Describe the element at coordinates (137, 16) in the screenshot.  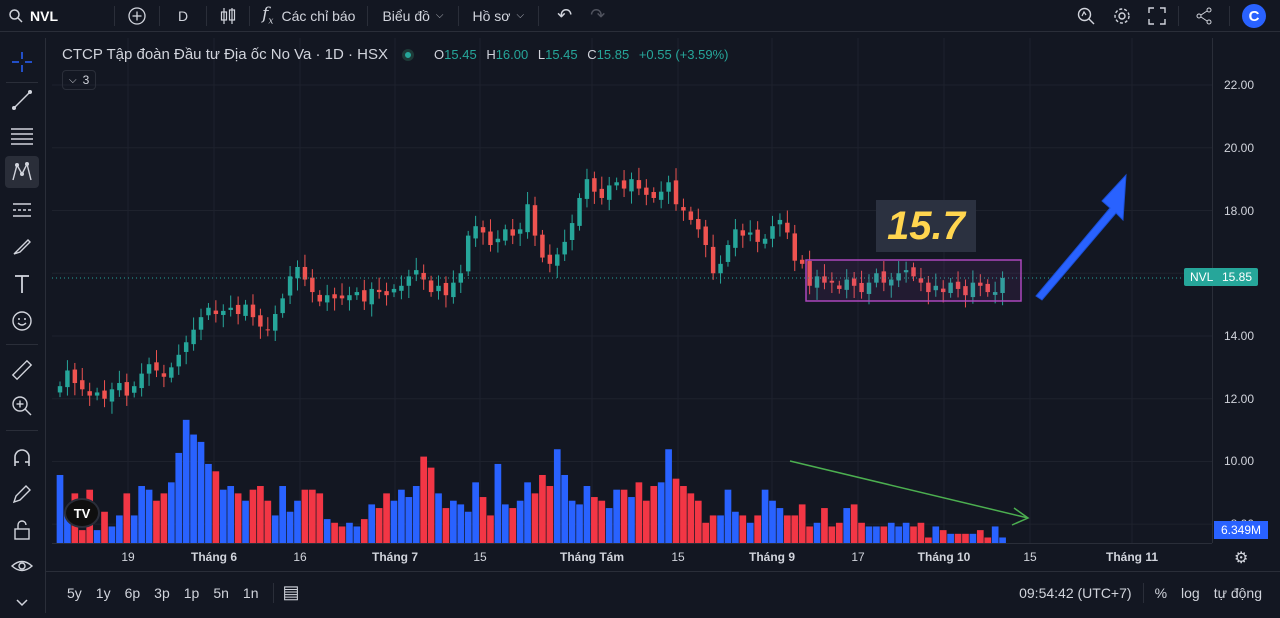
I see `compare-button` at that location.